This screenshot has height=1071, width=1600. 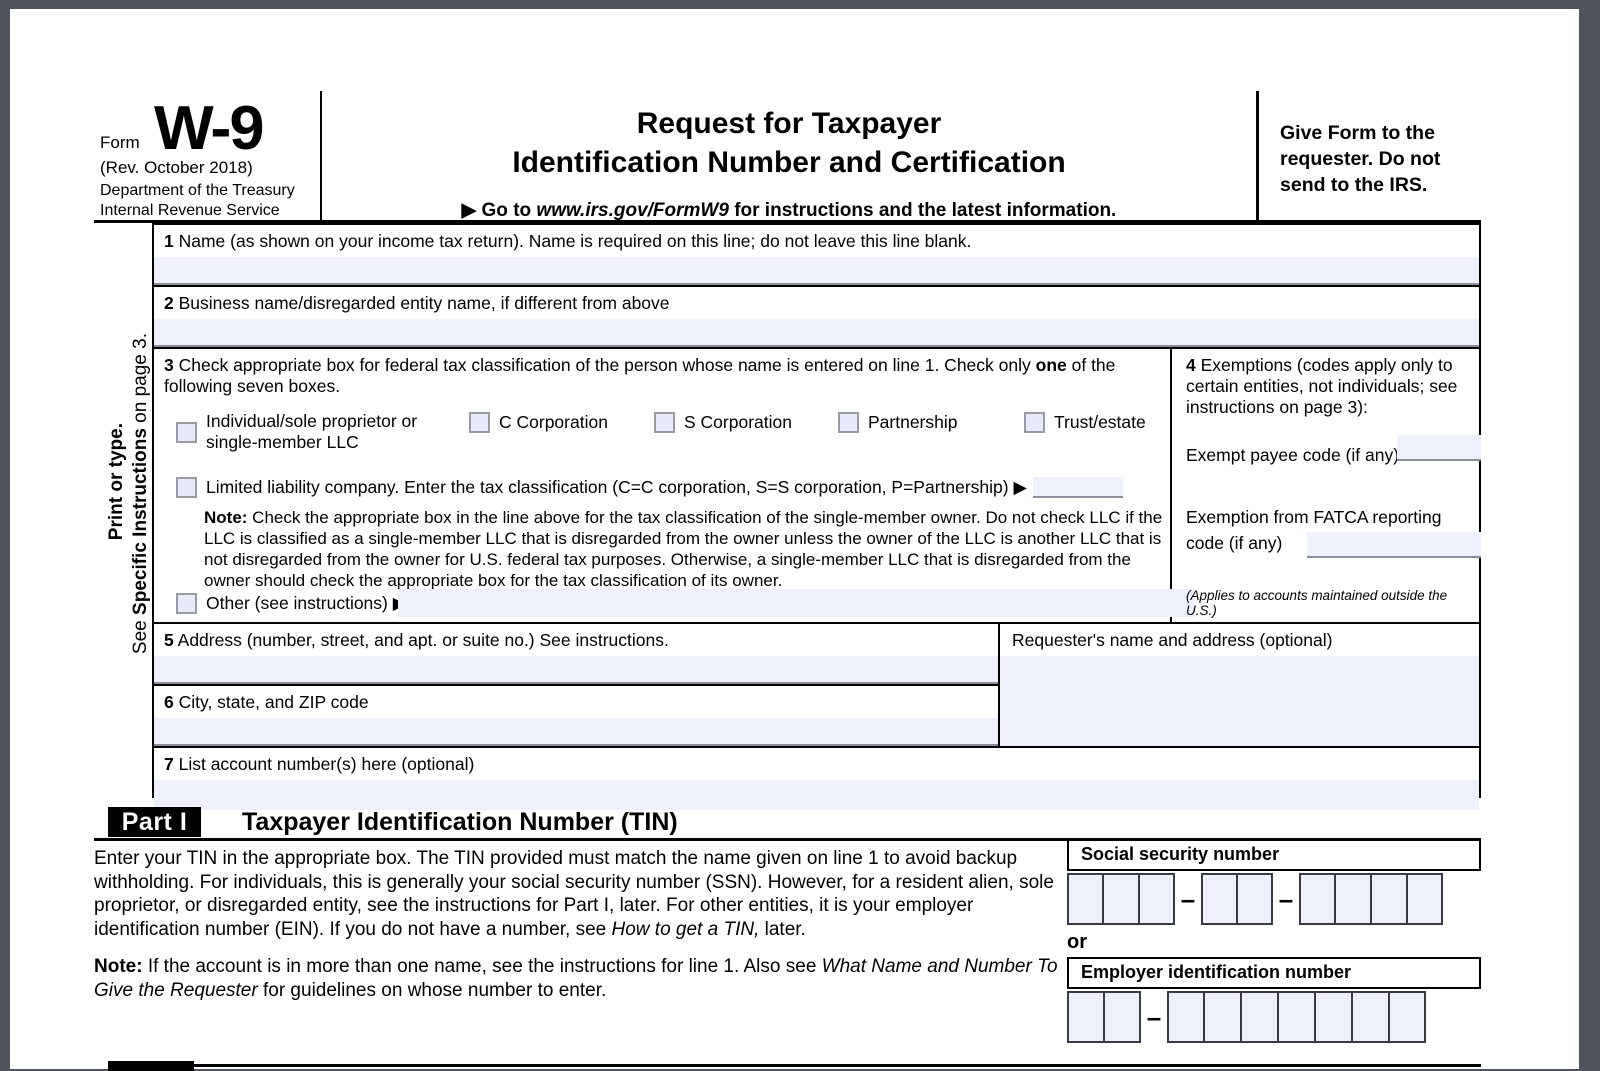 I want to click on line-7-caption: 7 List account number(s) here (optional), so click(x=319, y=764).